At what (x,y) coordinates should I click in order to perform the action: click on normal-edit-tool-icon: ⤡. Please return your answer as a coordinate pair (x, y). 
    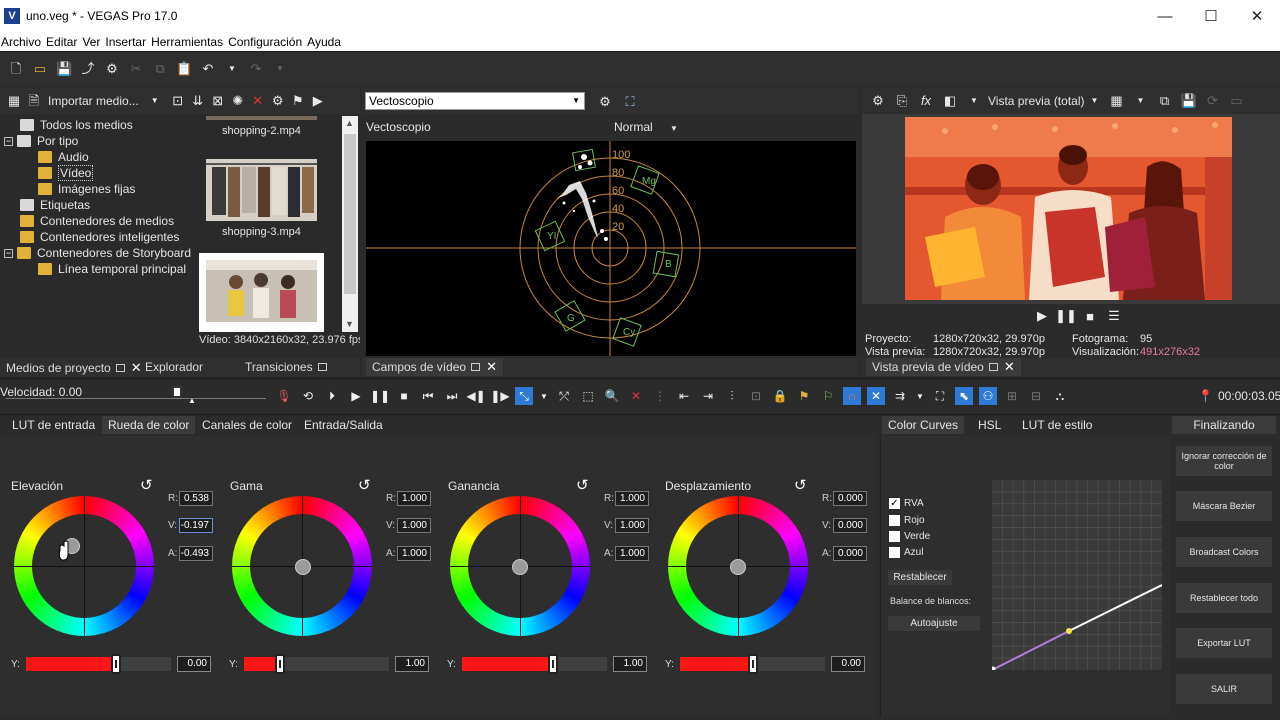
    Looking at the image, I should click on (524, 396).